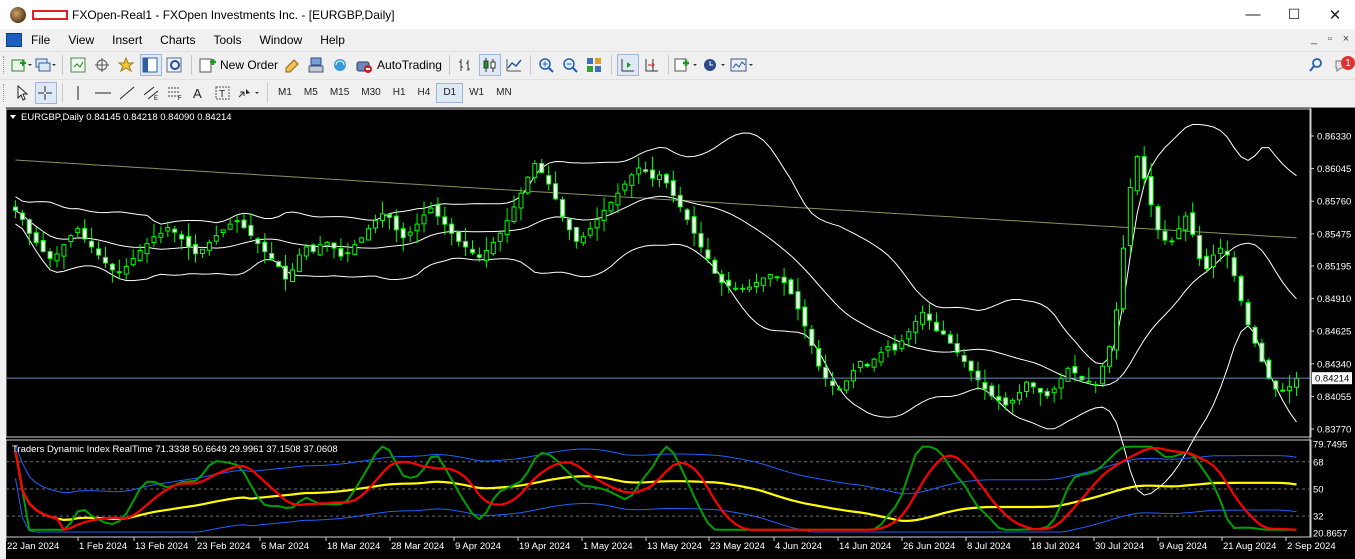  I want to click on text-label-icon: T, so click(223, 93).